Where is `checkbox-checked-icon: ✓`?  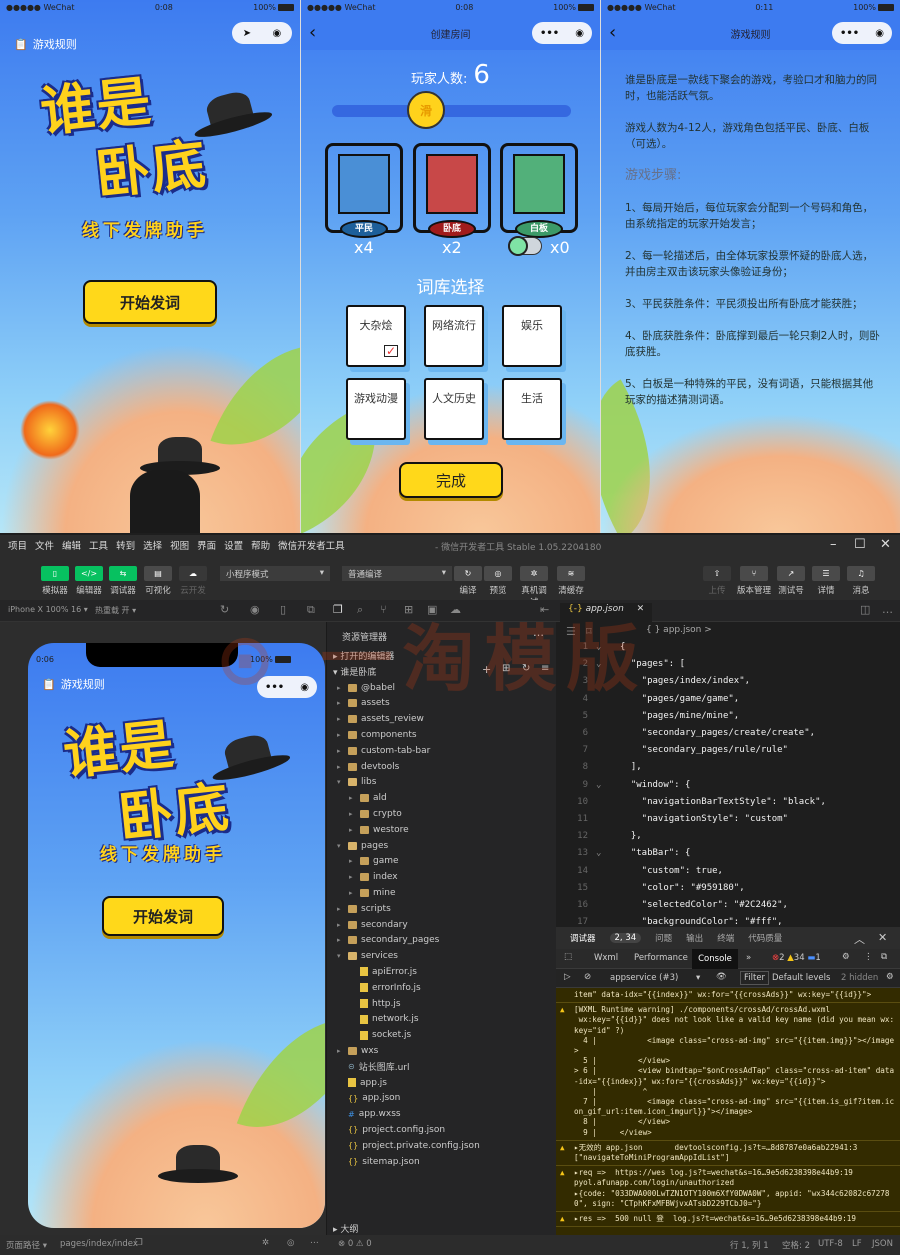 checkbox-checked-icon: ✓ is located at coordinates (391, 351).